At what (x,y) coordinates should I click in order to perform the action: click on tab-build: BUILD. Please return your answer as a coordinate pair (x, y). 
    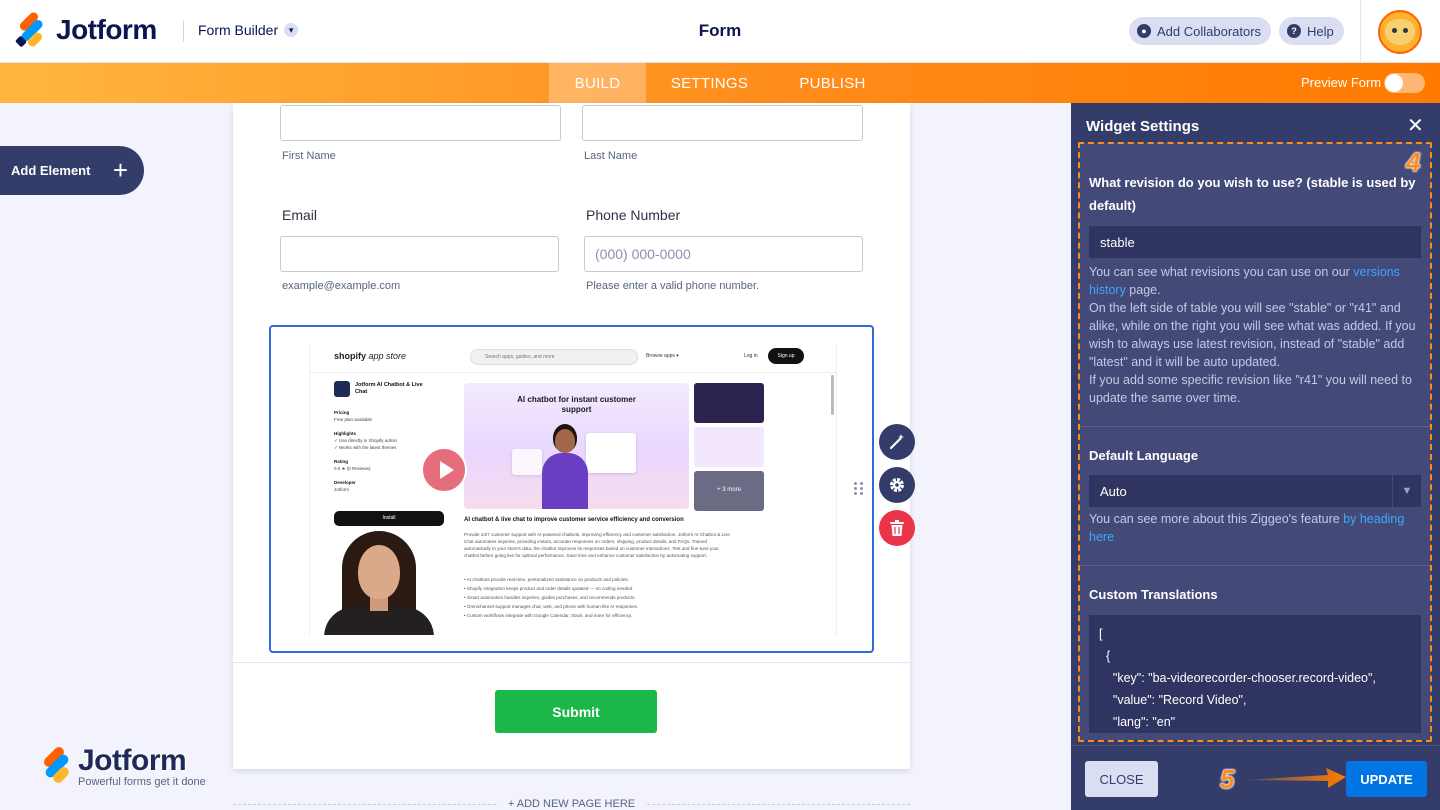
    Looking at the image, I should click on (597, 83).